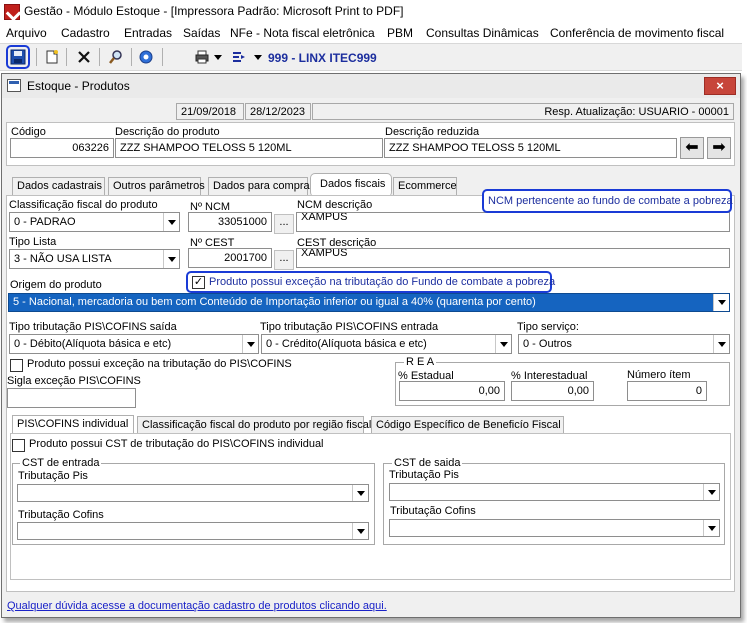  What do you see at coordinates (335, 205) in the screenshot?
I see `ncm-descricao-label: NCM descrição` at bounding box center [335, 205].